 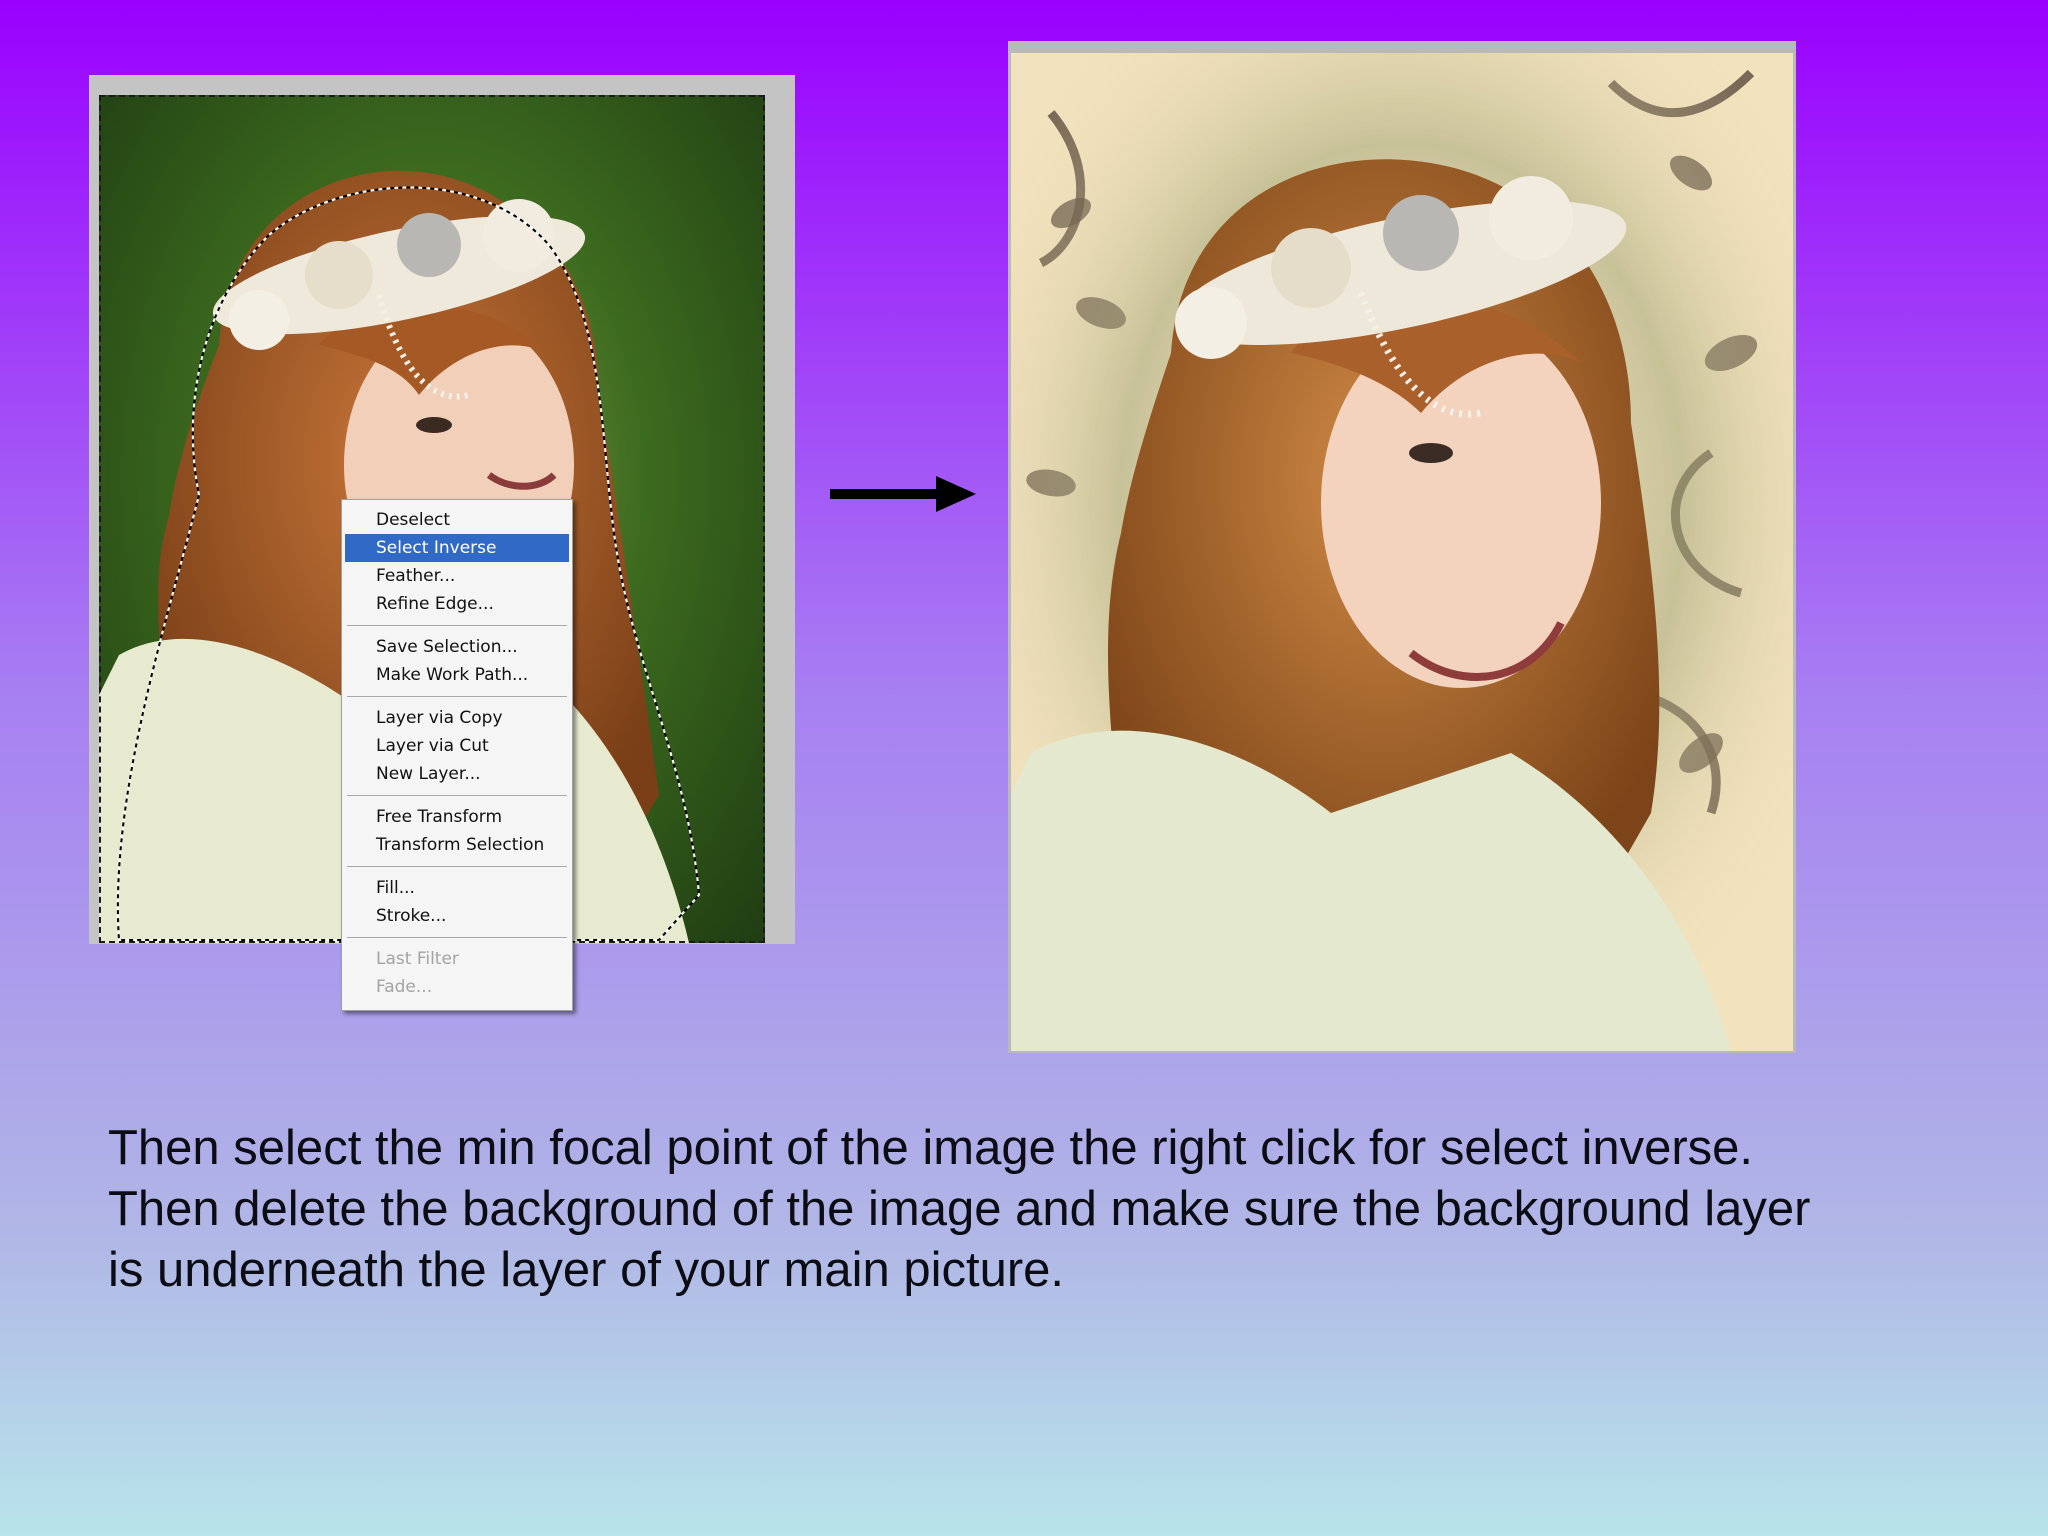 I want to click on menu-item-free-transform: Free Transform, so click(x=457, y=817).